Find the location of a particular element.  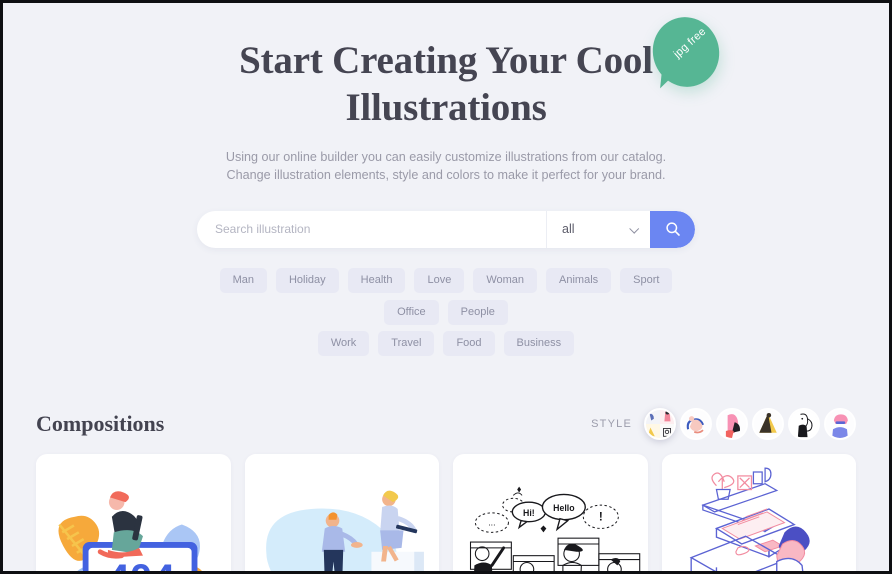

style-thumb-collage-icon is located at coordinates (660, 423).